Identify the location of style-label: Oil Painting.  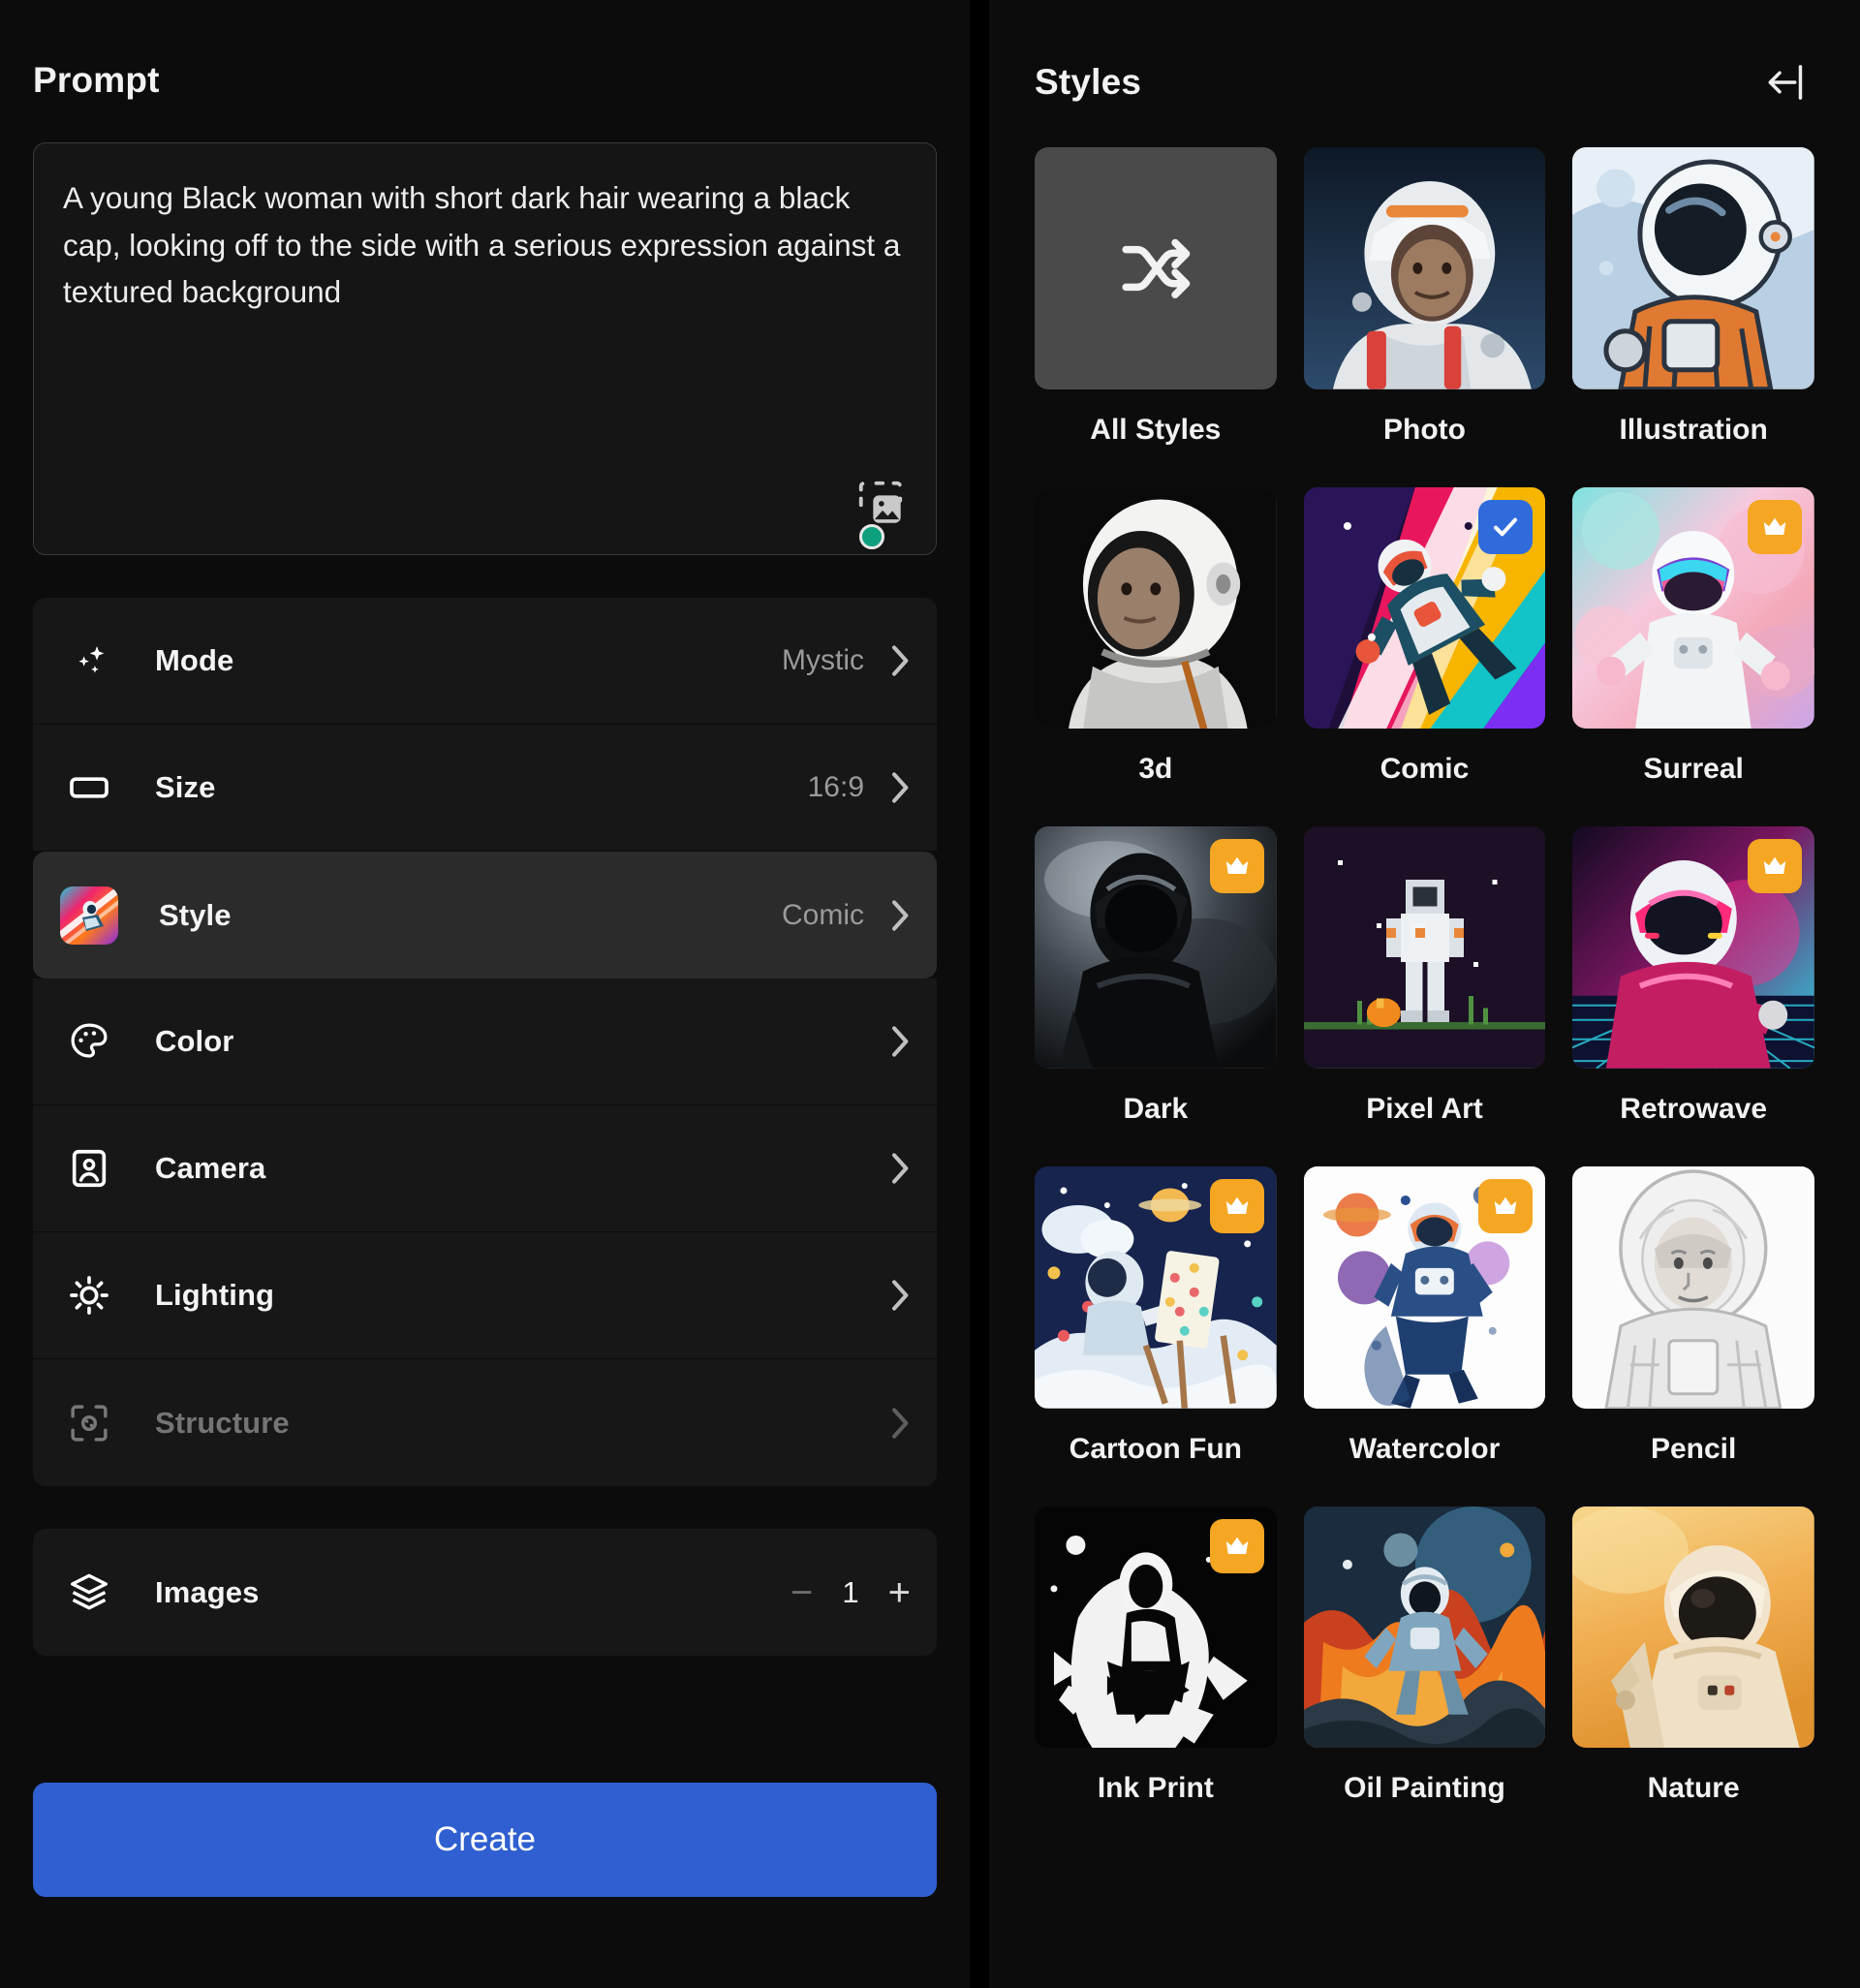
(1424, 1788).